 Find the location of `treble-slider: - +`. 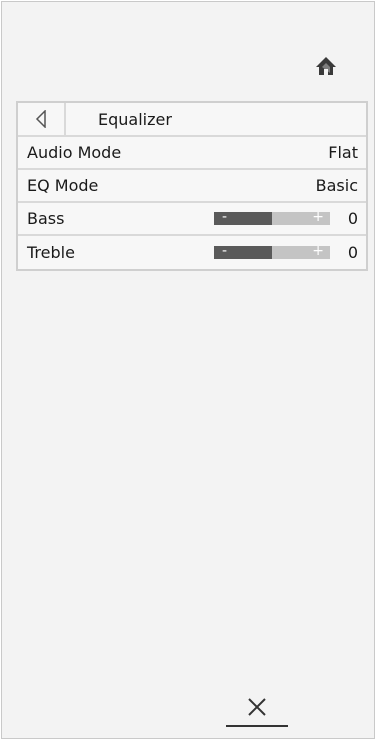

treble-slider: - + is located at coordinates (272, 251).